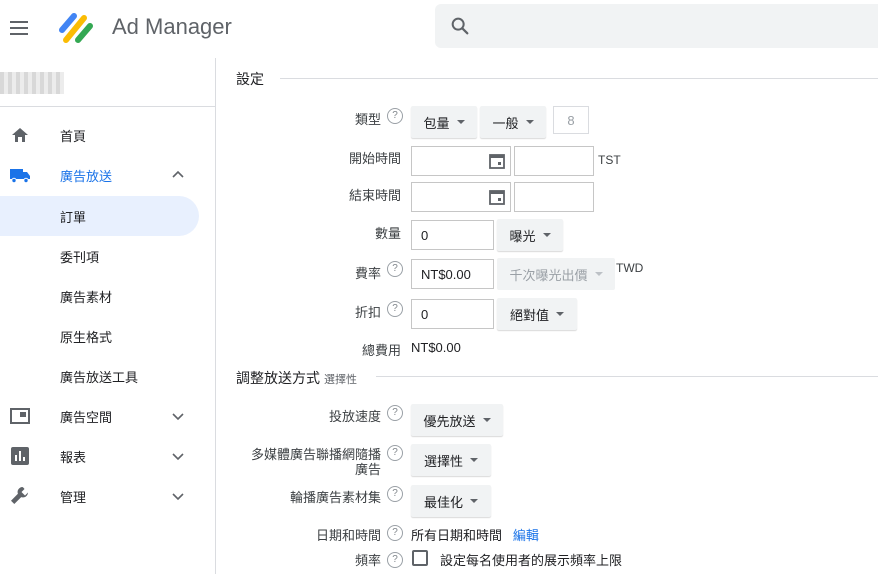  Describe the element at coordinates (461, 197) in the screenshot. I see `end-date-field` at that location.